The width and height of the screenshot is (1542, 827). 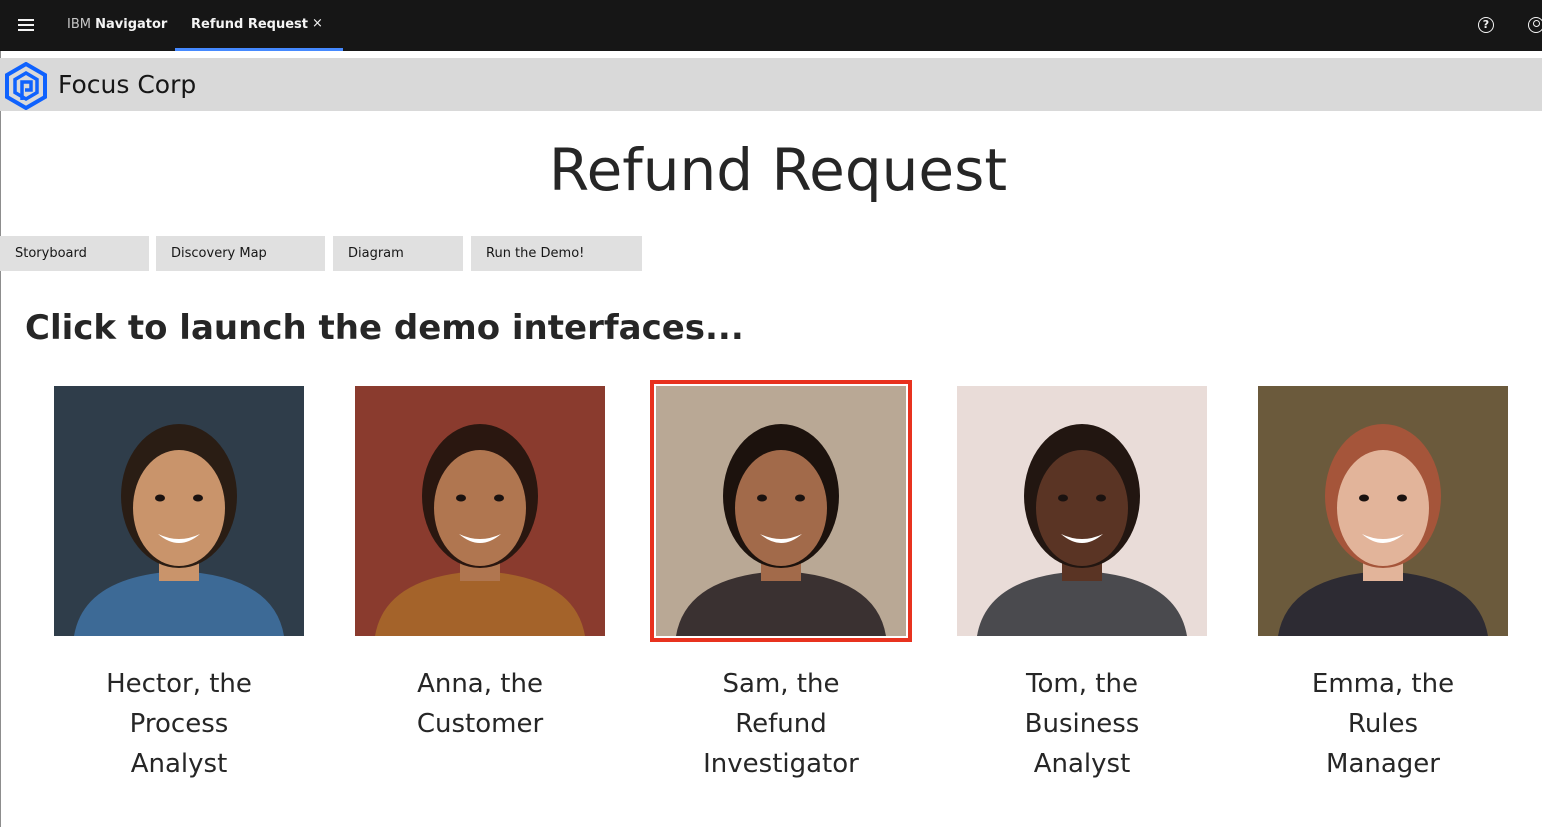 I want to click on persona-card-anna: Anna, the Customer, so click(x=480, y=565).